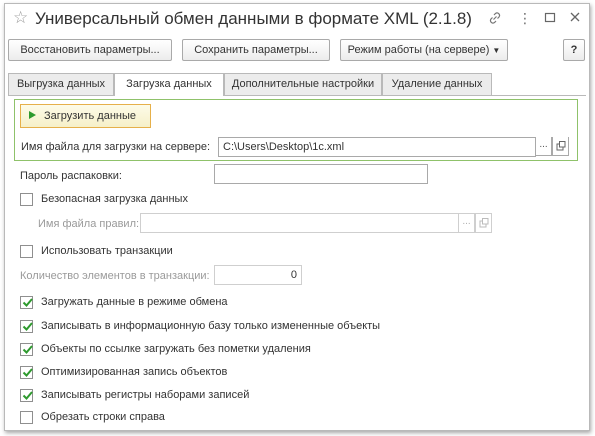  I want to click on open-file-icon, so click(560, 146).